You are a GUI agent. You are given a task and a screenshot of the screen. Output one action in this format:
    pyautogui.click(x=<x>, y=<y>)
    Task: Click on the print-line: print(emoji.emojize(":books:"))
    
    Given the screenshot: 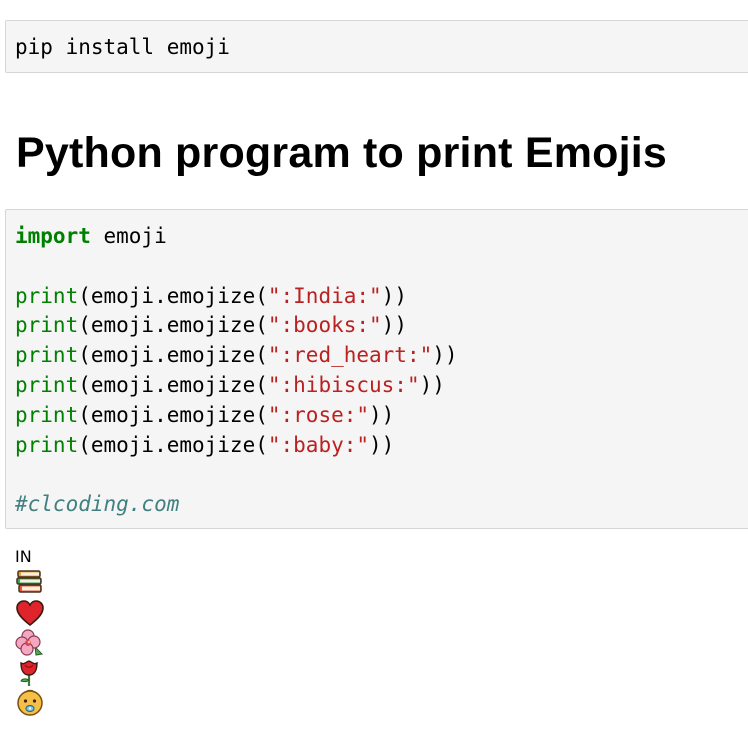 What is the action you would take?
    pyautogui.click(x=381, y=326)
    